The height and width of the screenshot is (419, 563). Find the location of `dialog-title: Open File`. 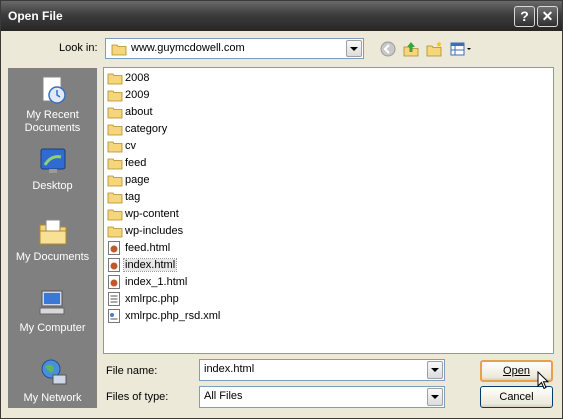

dialog-title: Open File is located at coordinates (35, 16).